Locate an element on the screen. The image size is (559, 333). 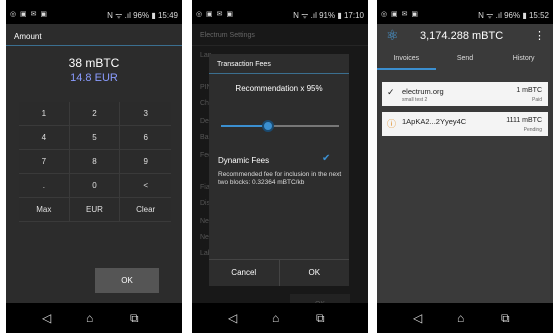
max-button: Max is located at coordinates (44, 210).